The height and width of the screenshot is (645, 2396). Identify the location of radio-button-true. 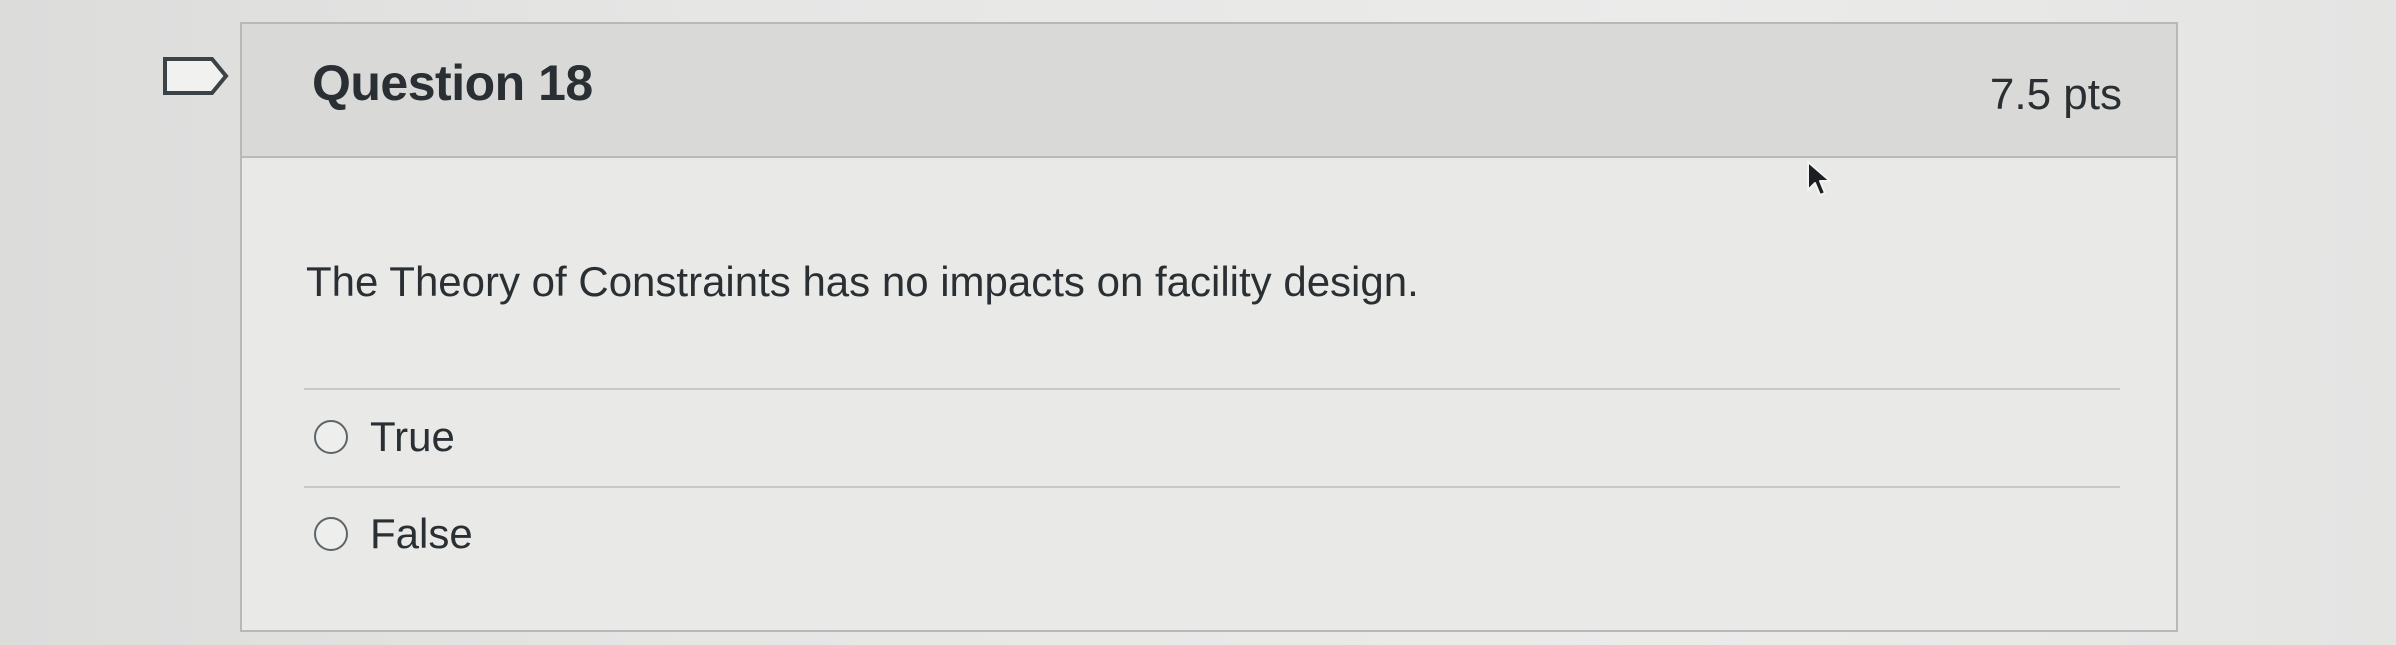
(331, 437).